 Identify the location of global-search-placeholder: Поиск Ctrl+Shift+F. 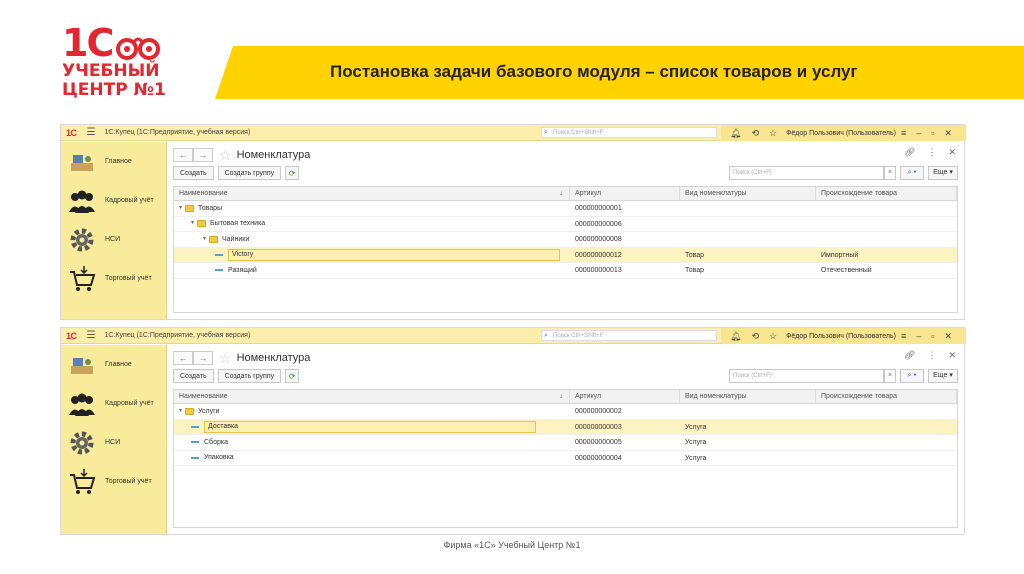
(578, 336).